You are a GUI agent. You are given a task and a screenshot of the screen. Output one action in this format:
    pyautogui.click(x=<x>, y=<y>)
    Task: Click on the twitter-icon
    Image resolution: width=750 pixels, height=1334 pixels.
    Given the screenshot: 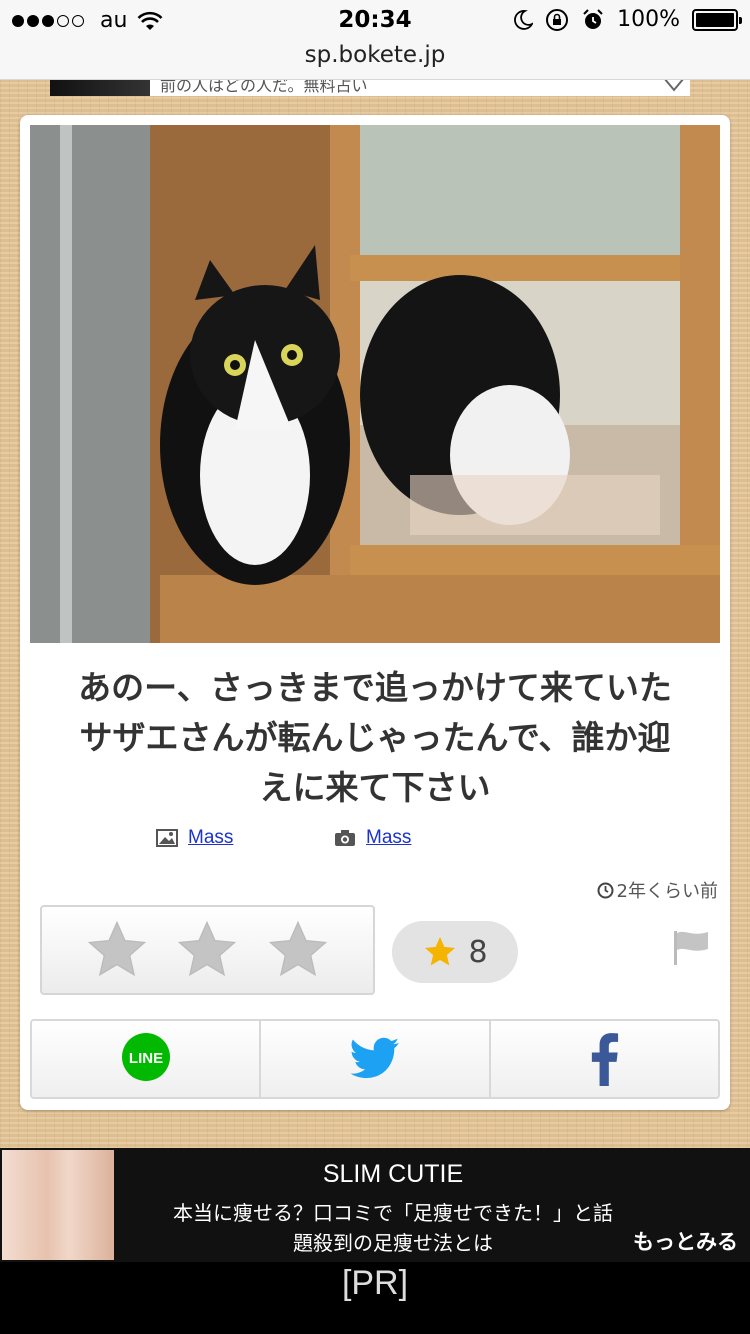 What is the action you would take?
    pyautogui.click(x=374, y=1058)
    